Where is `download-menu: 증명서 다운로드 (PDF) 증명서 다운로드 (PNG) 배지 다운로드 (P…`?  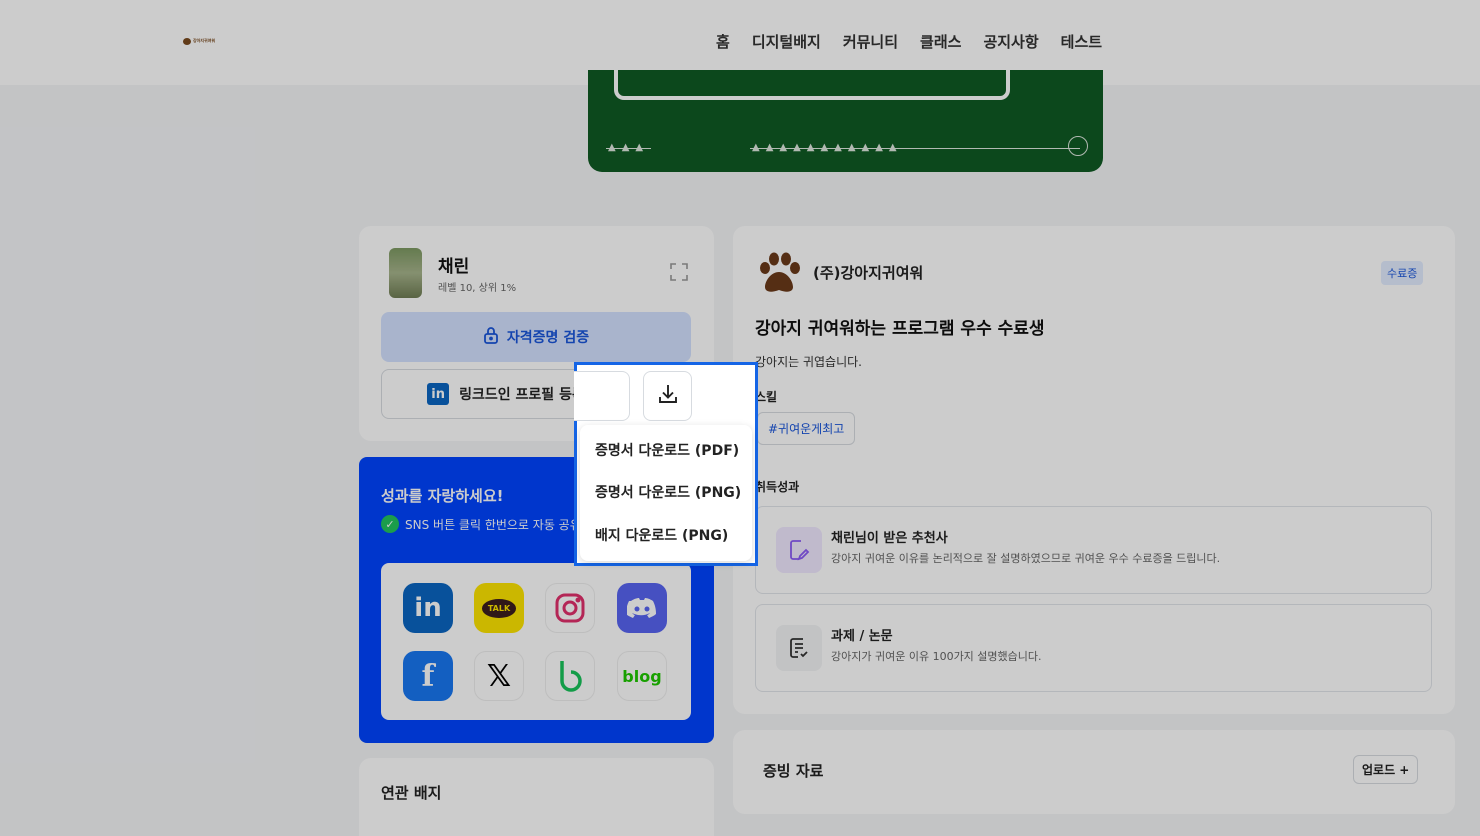 download-menu: 증명서 다운로드 (PDF) 증명서 다운로드 (PNG) 배지 다운로드 (P… is located at coordinates (666, 493).